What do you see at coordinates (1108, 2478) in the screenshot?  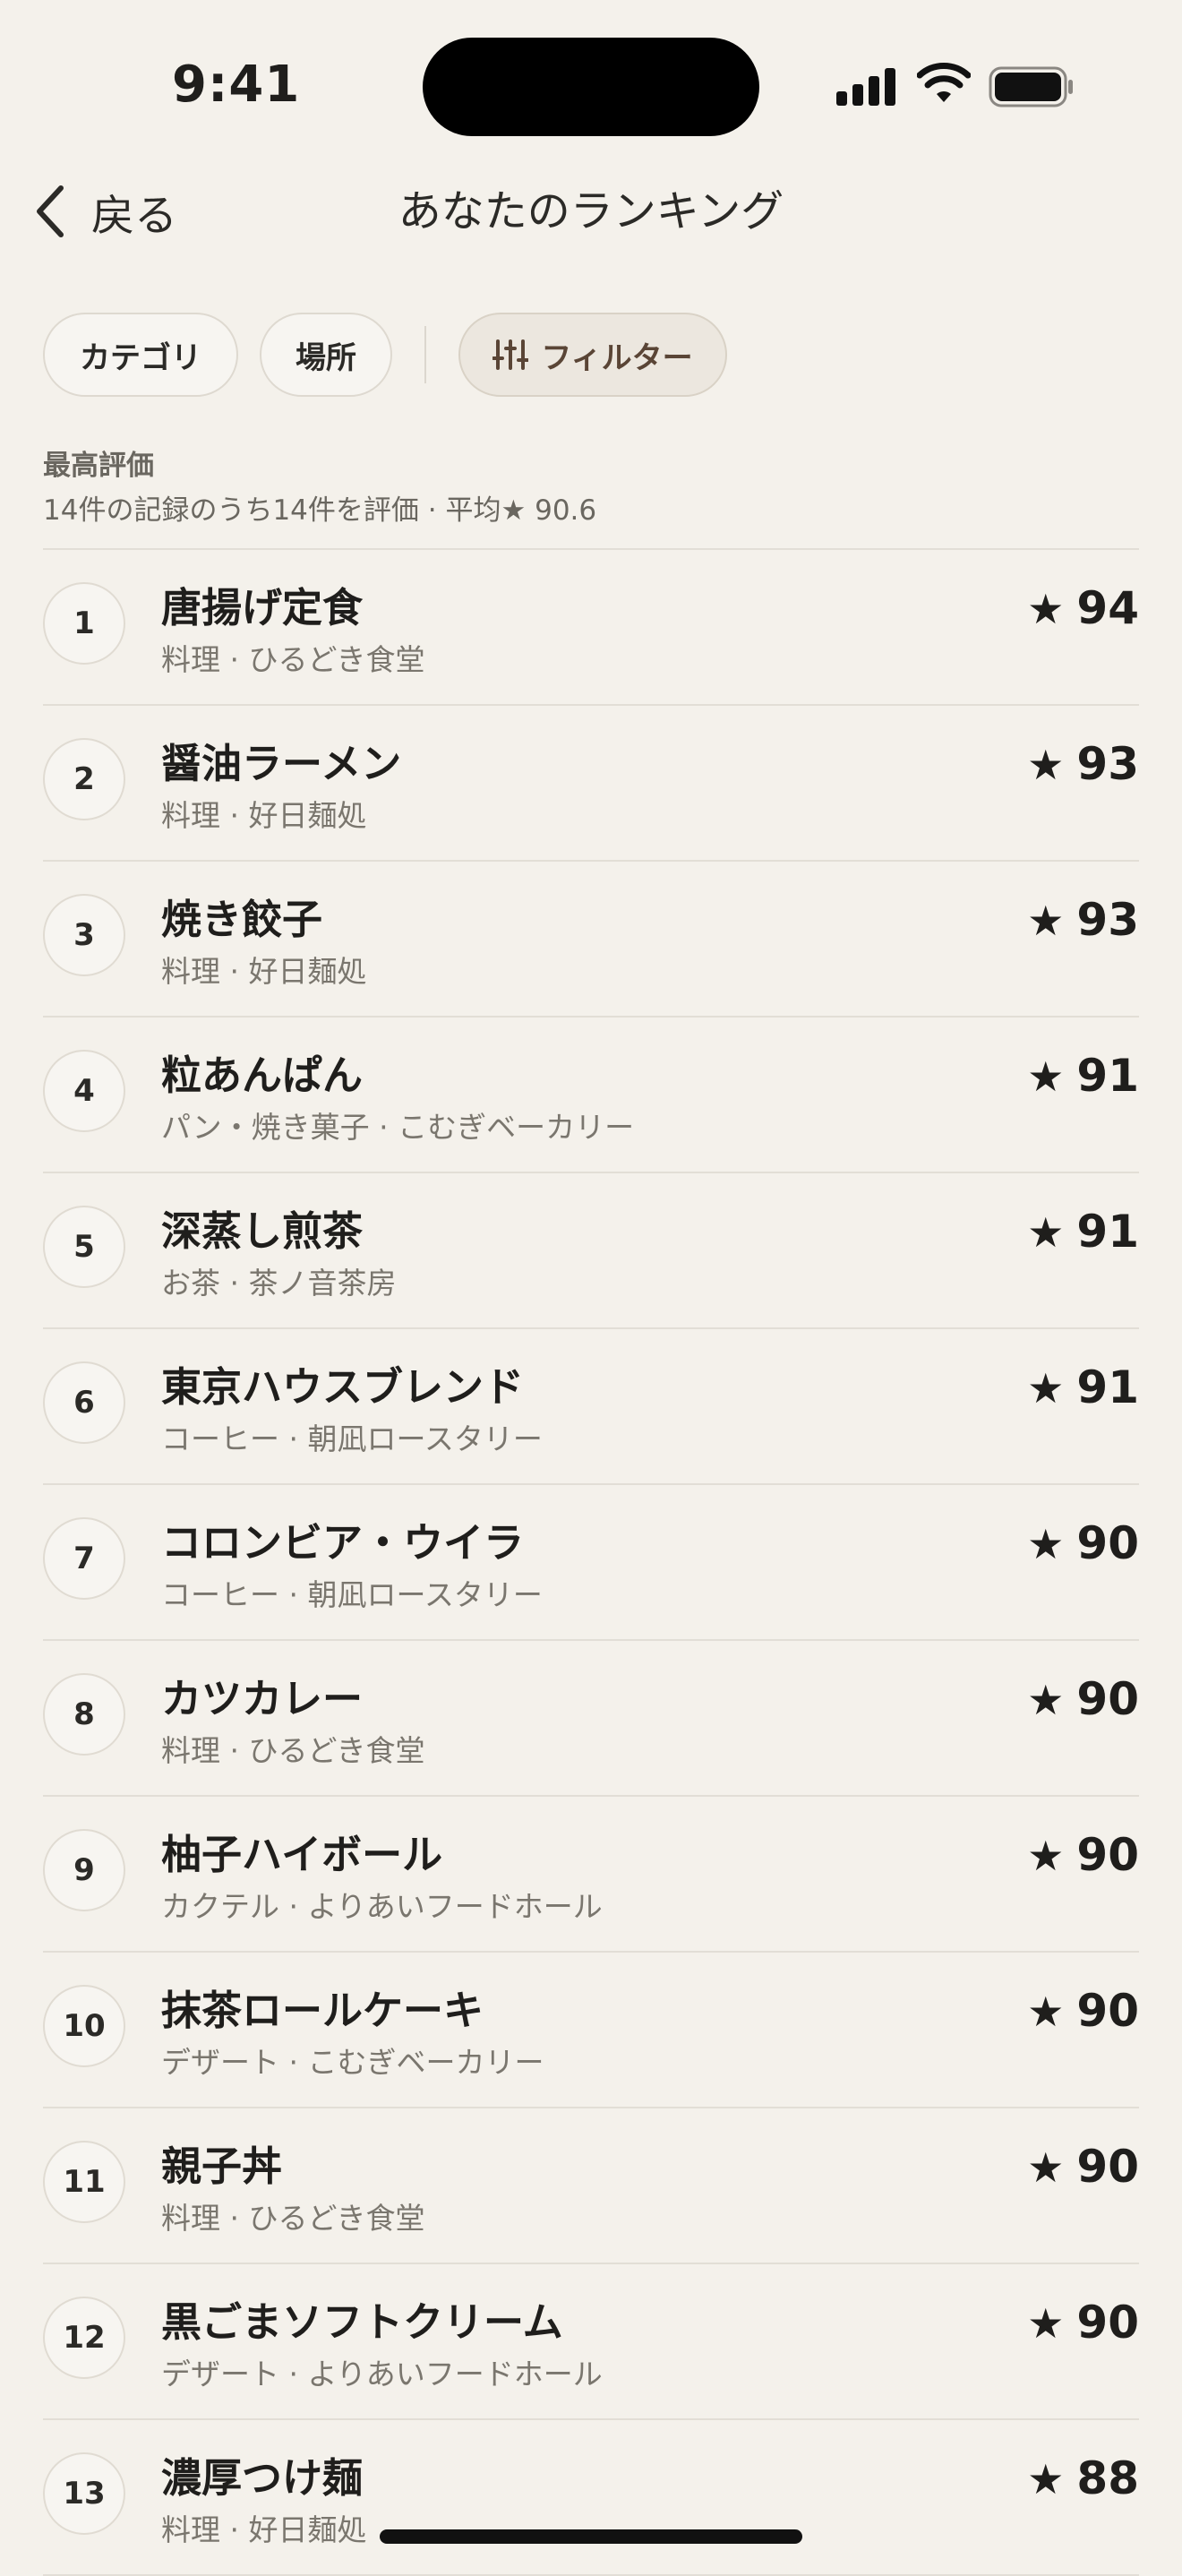 I see `score-value: 88` at bounding box center [1108, 2478].